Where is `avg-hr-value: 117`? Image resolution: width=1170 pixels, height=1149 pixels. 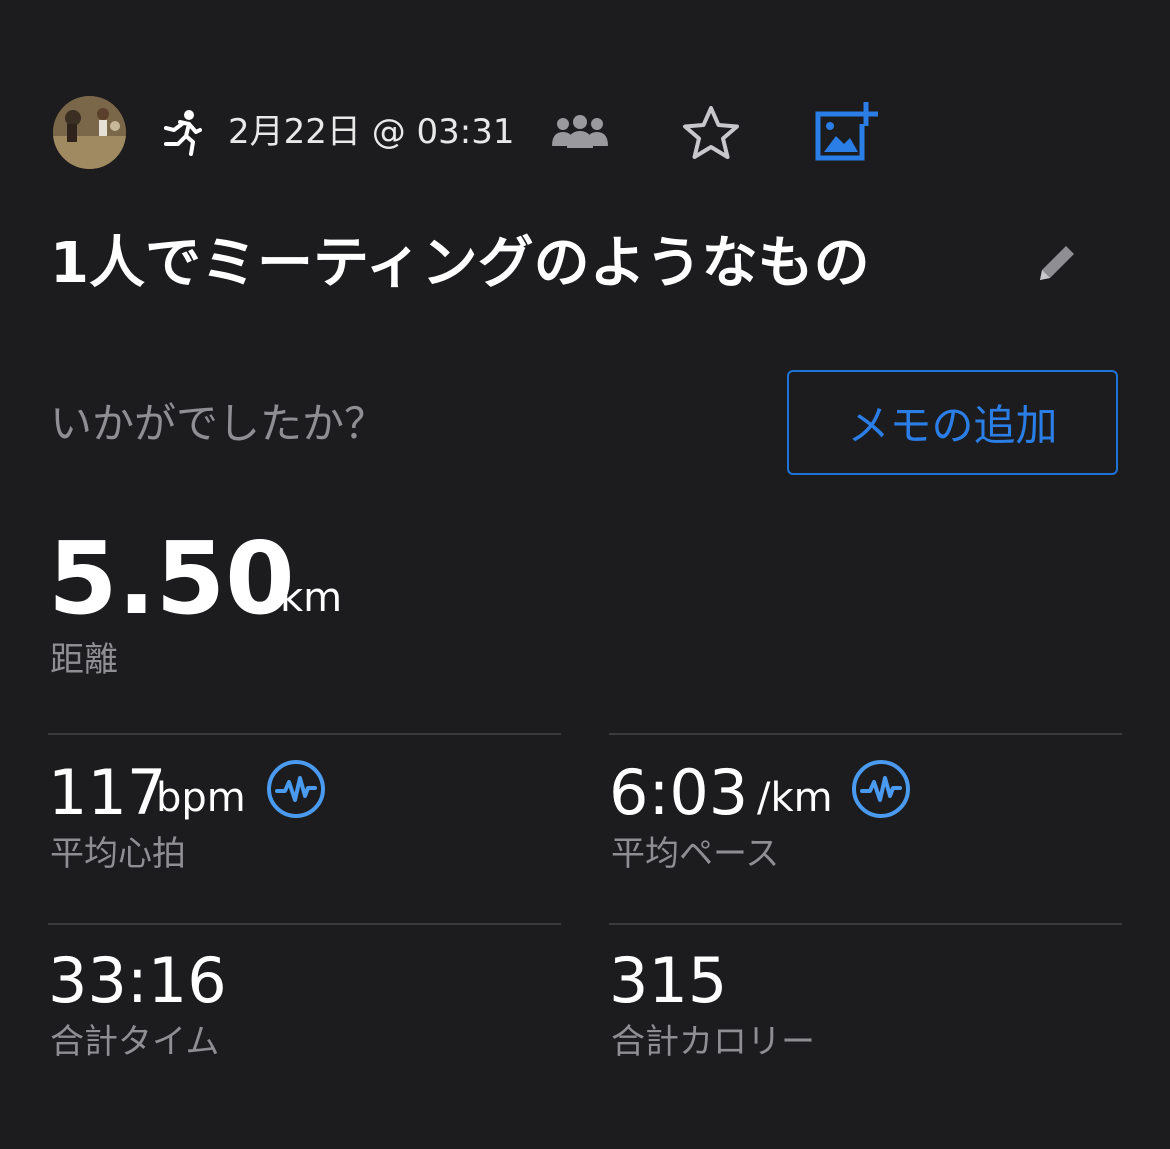 avg-hr-value: 117 is located at coordinates (107, 792).